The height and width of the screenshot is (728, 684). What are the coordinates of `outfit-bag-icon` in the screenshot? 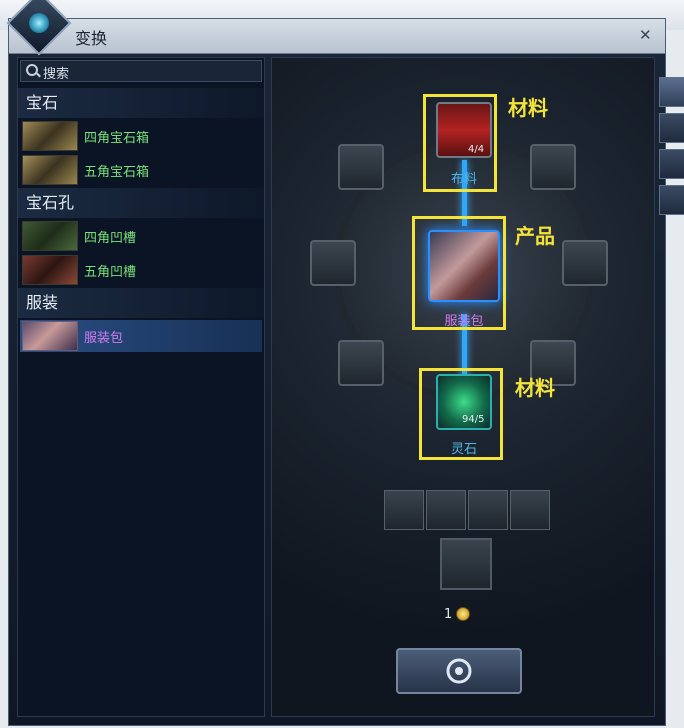 It's located at (50, 336).